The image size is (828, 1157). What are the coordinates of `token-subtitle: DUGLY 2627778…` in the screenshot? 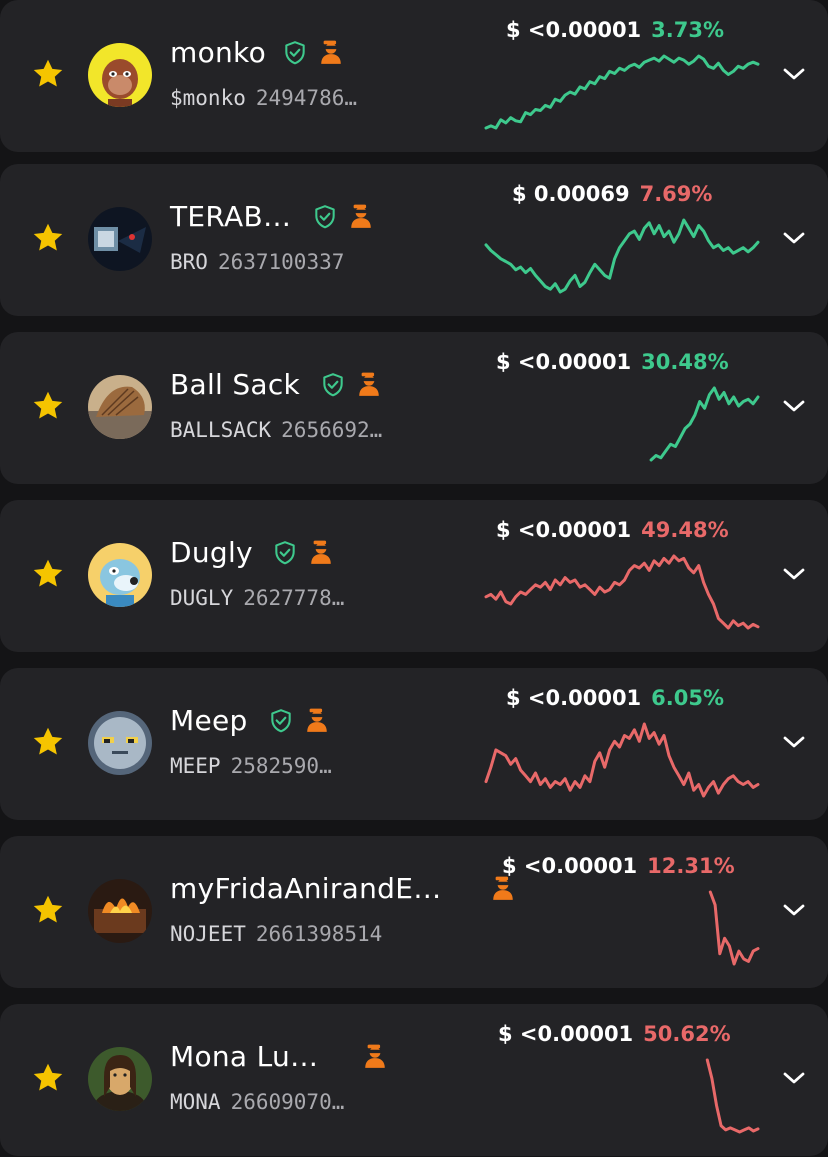 It's located at (257, 598).